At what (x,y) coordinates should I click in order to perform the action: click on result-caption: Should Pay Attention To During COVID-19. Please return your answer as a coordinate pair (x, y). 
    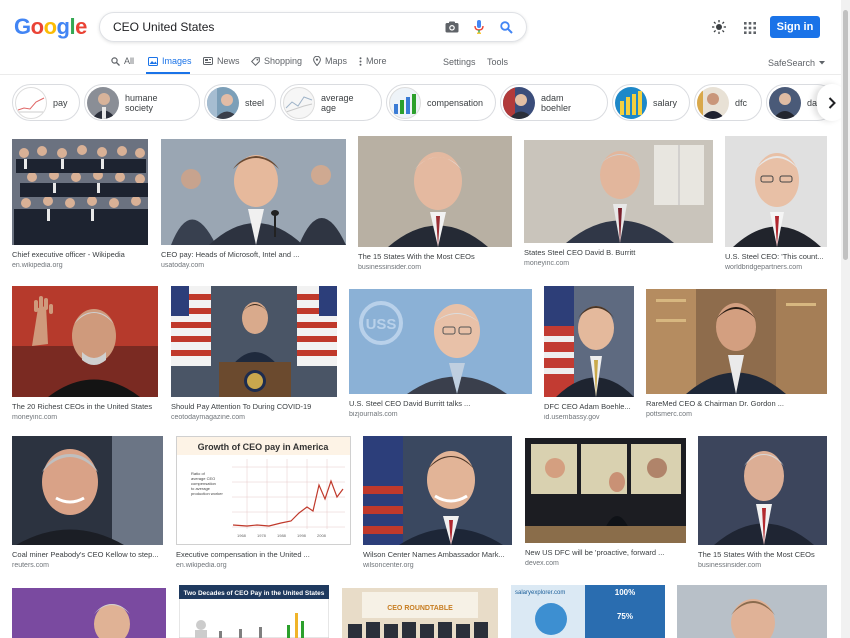
    Looking at the image, I should click on (241, 406).